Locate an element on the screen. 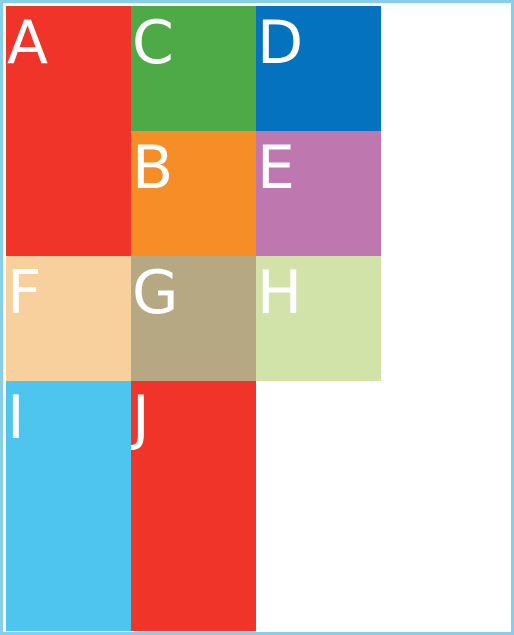 This screenshot has height=635, width=514. tile-d: D is located at coordinates (318, 68).